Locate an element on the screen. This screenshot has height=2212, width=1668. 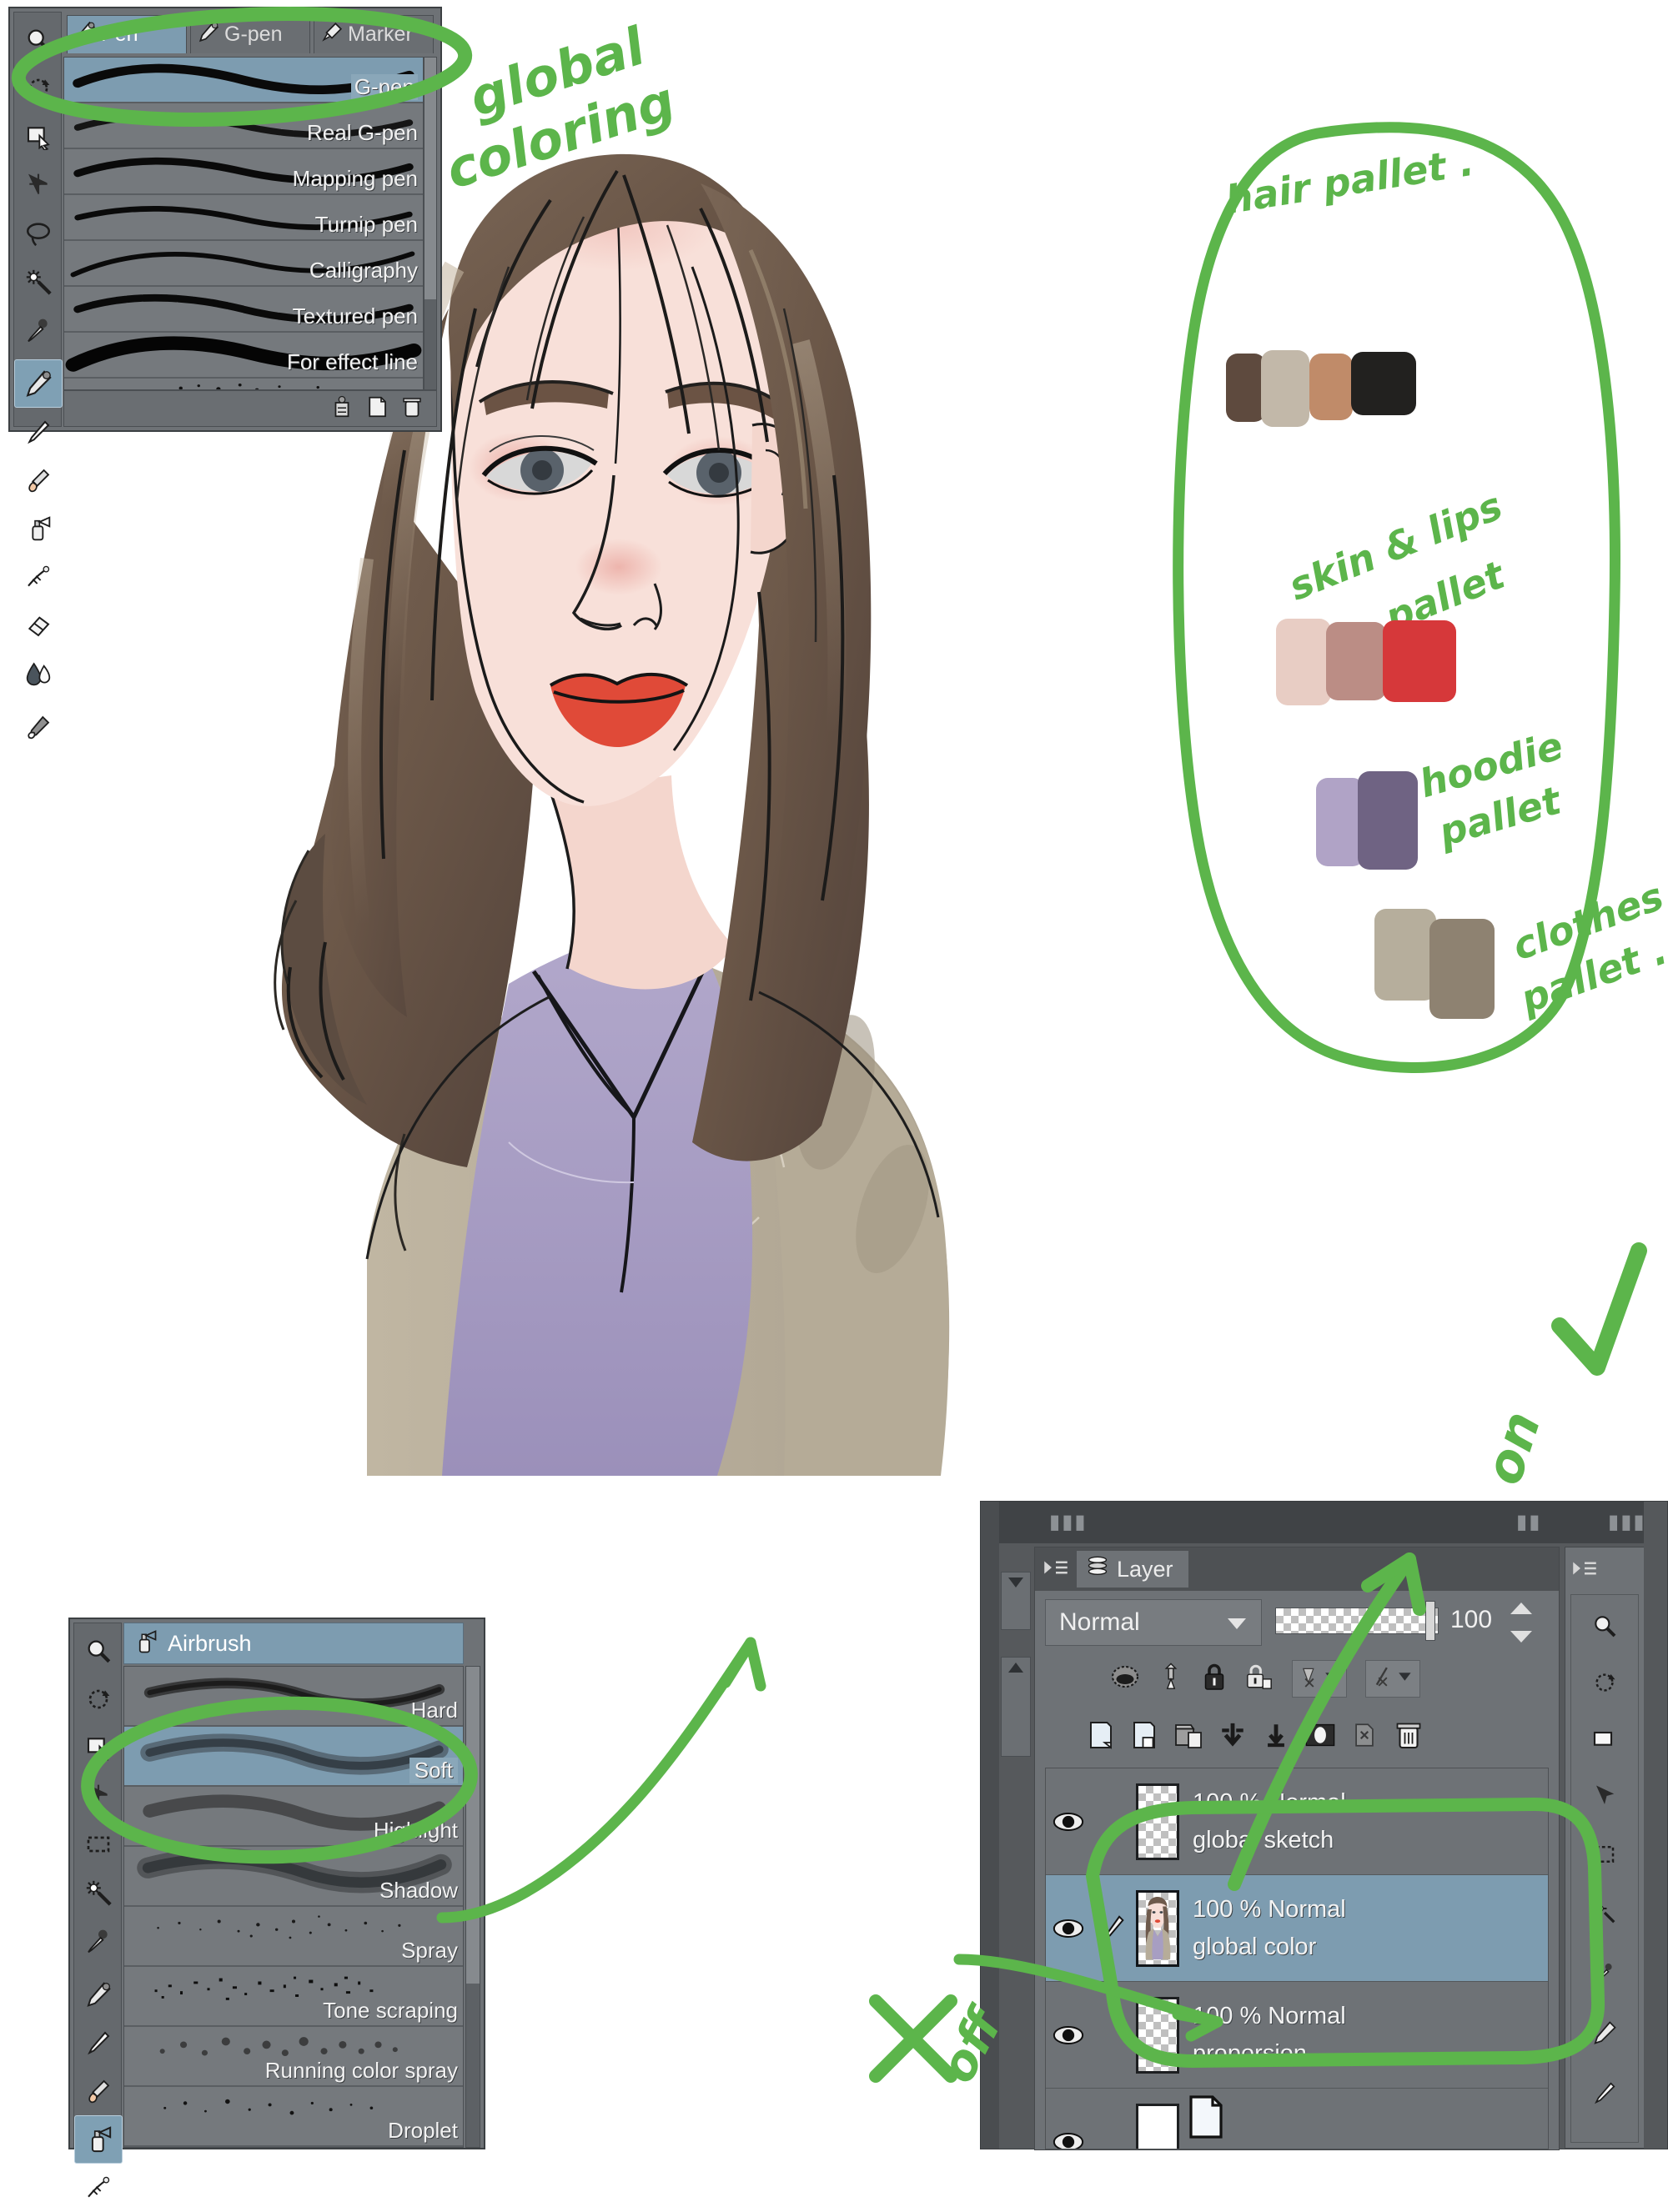
brush-label: Mapping pen is located at coordinates (355, 178).